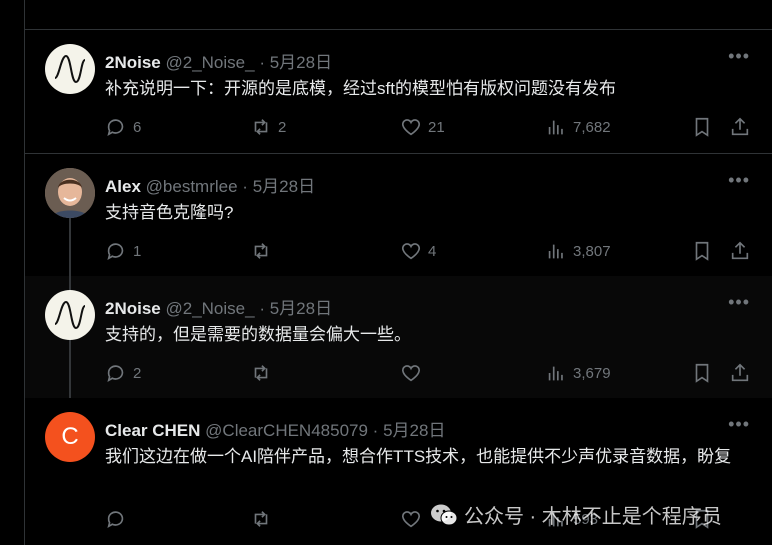  I want to click on previous-tweet-edge, so click(398, 15).